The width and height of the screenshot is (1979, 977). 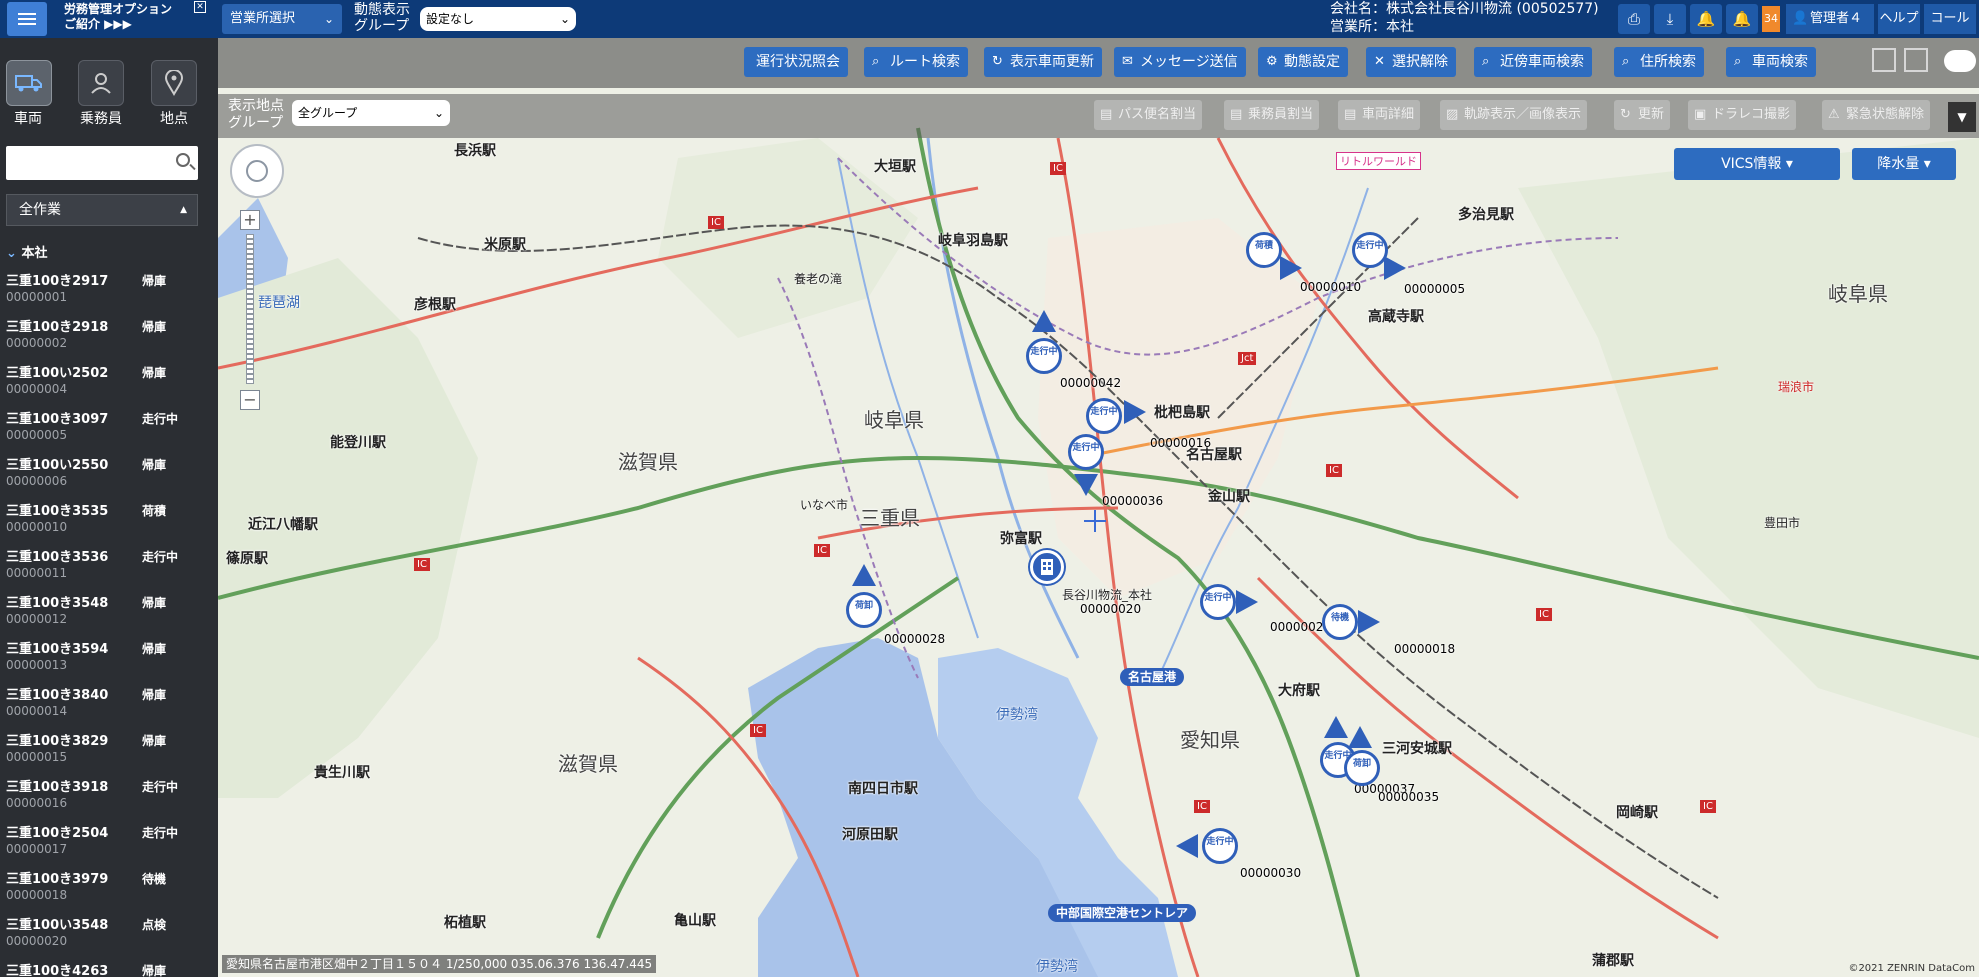 What do you see at coordinates (1360, 737) in the screenshot?
I see `heading-arrow-icon` at bounding box center [1360, 737].